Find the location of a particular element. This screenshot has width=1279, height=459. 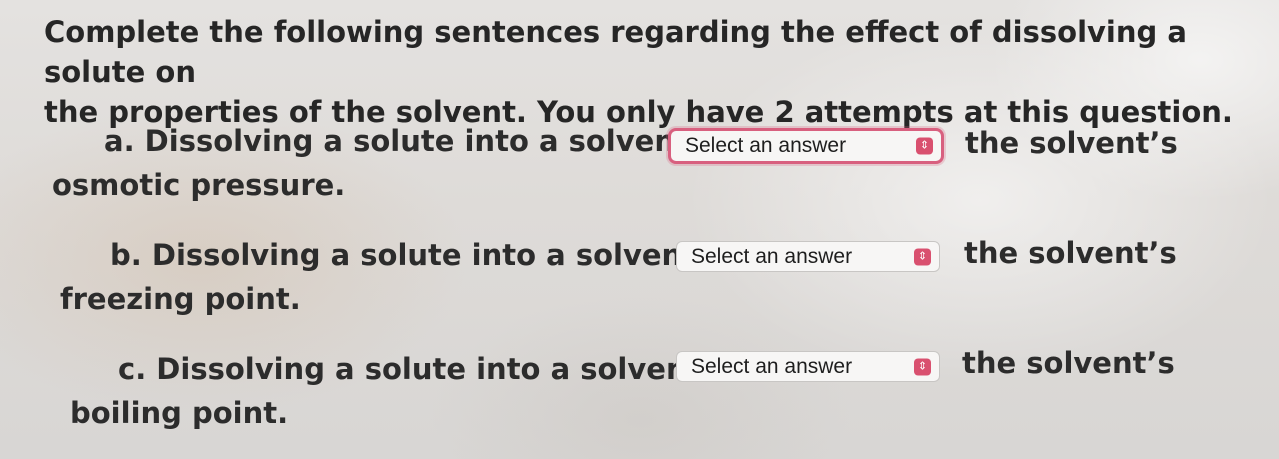

item-b-select-value: Select an answer is located at coordinates (772, 256).